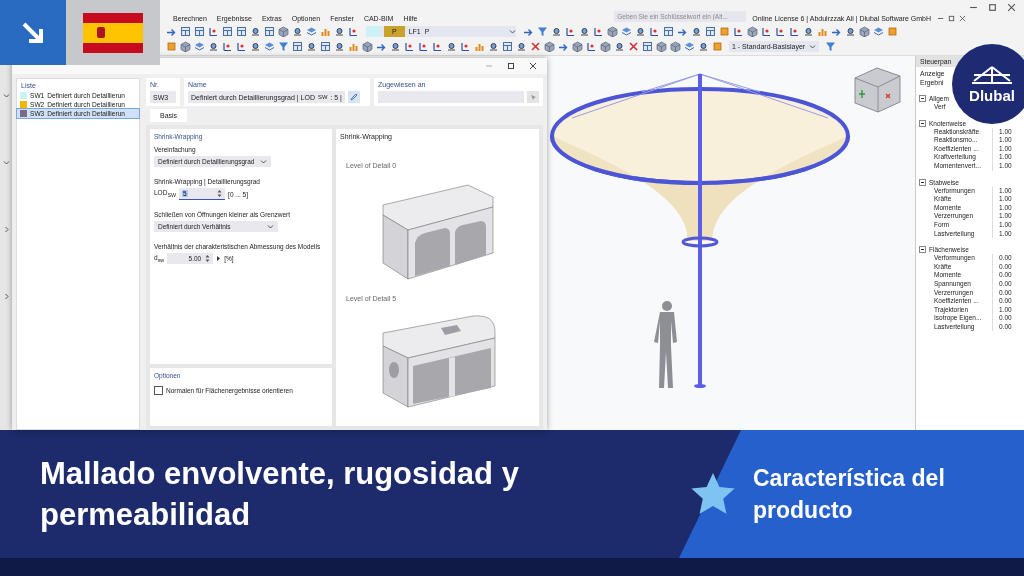 The image size is (1024, 576). Describe the element at coordinates (280, 494) in the screenshot. I see `banner-title: Mallado envolvente, rugosidad y permeabilidad` at that location.